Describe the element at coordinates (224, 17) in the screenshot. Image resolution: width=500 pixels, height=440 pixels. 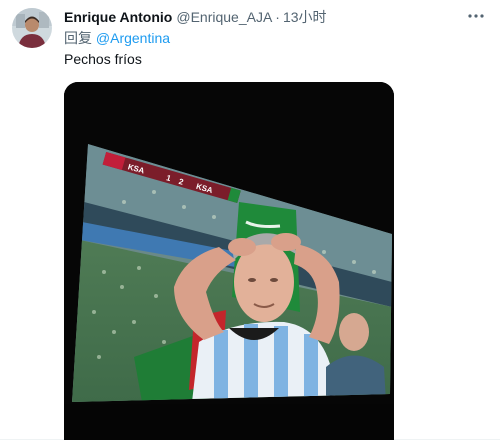
I see `author-handle: @Enrique_AJA` at that location.